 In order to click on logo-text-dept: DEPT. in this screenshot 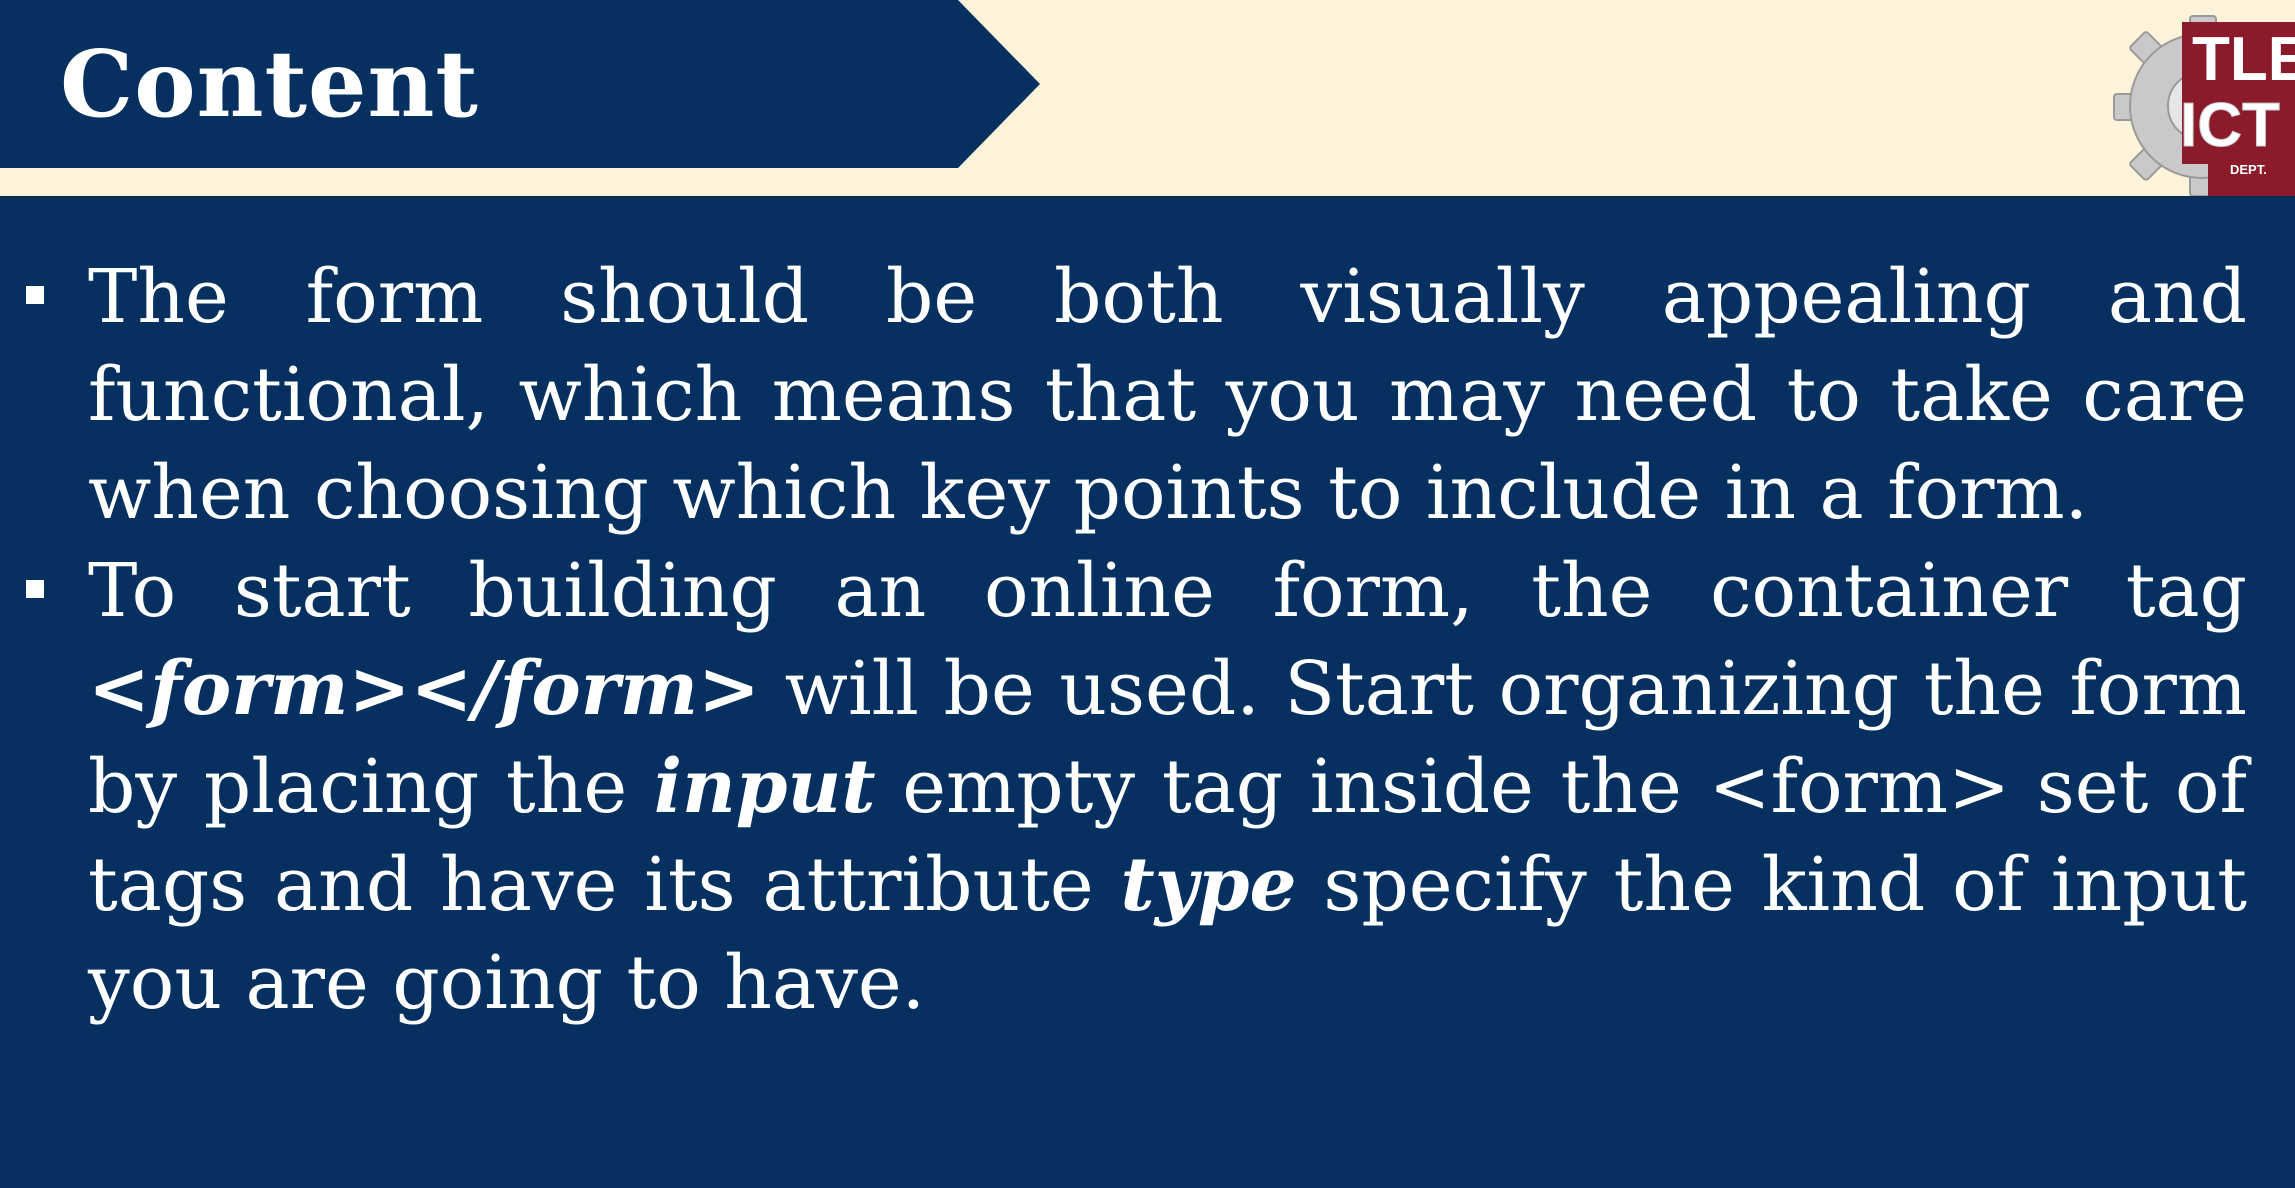, I will do `click(2248, 169)`.